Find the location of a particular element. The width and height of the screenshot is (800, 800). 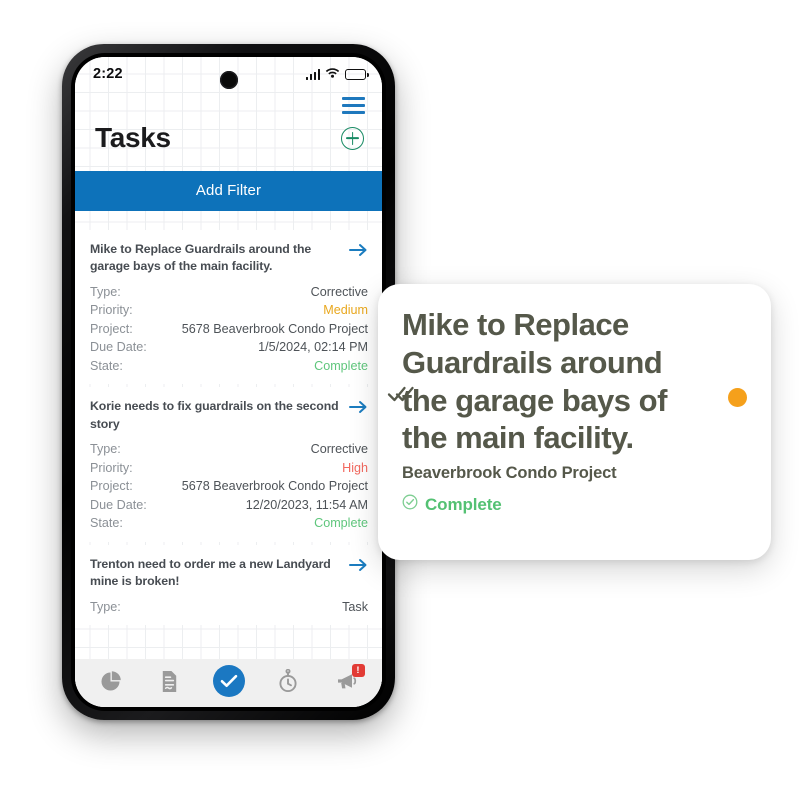

field-due-date: Due Date: 12/20/2023, 11:54 AM is located at coordinates (229, 505).